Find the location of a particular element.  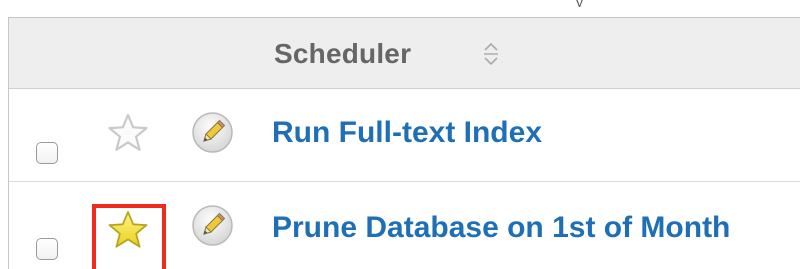

sort-up-down-icon is located at coordinates (491, 53).